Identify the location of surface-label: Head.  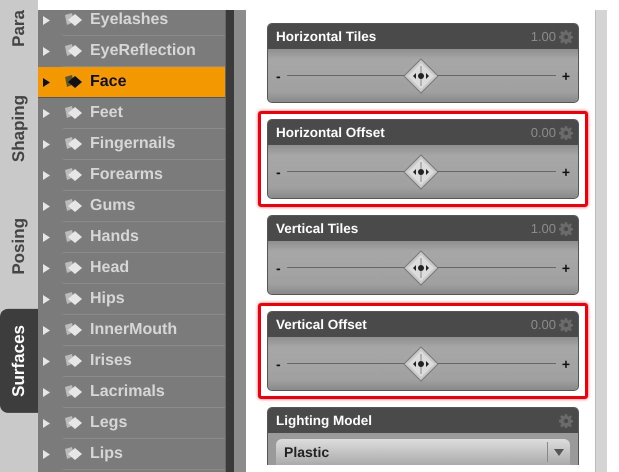
(110, 268).